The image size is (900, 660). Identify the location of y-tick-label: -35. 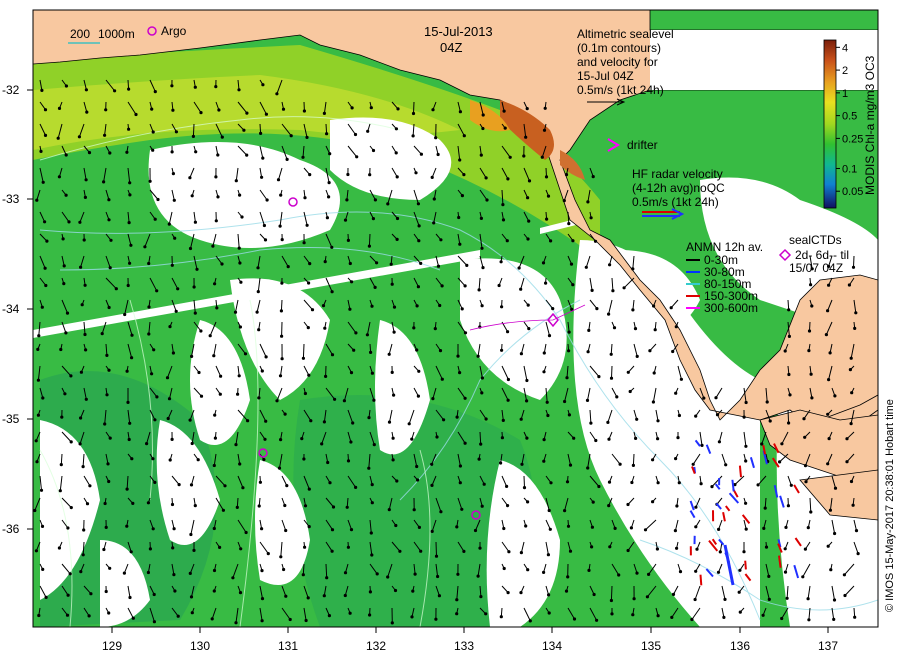
(11, 419).